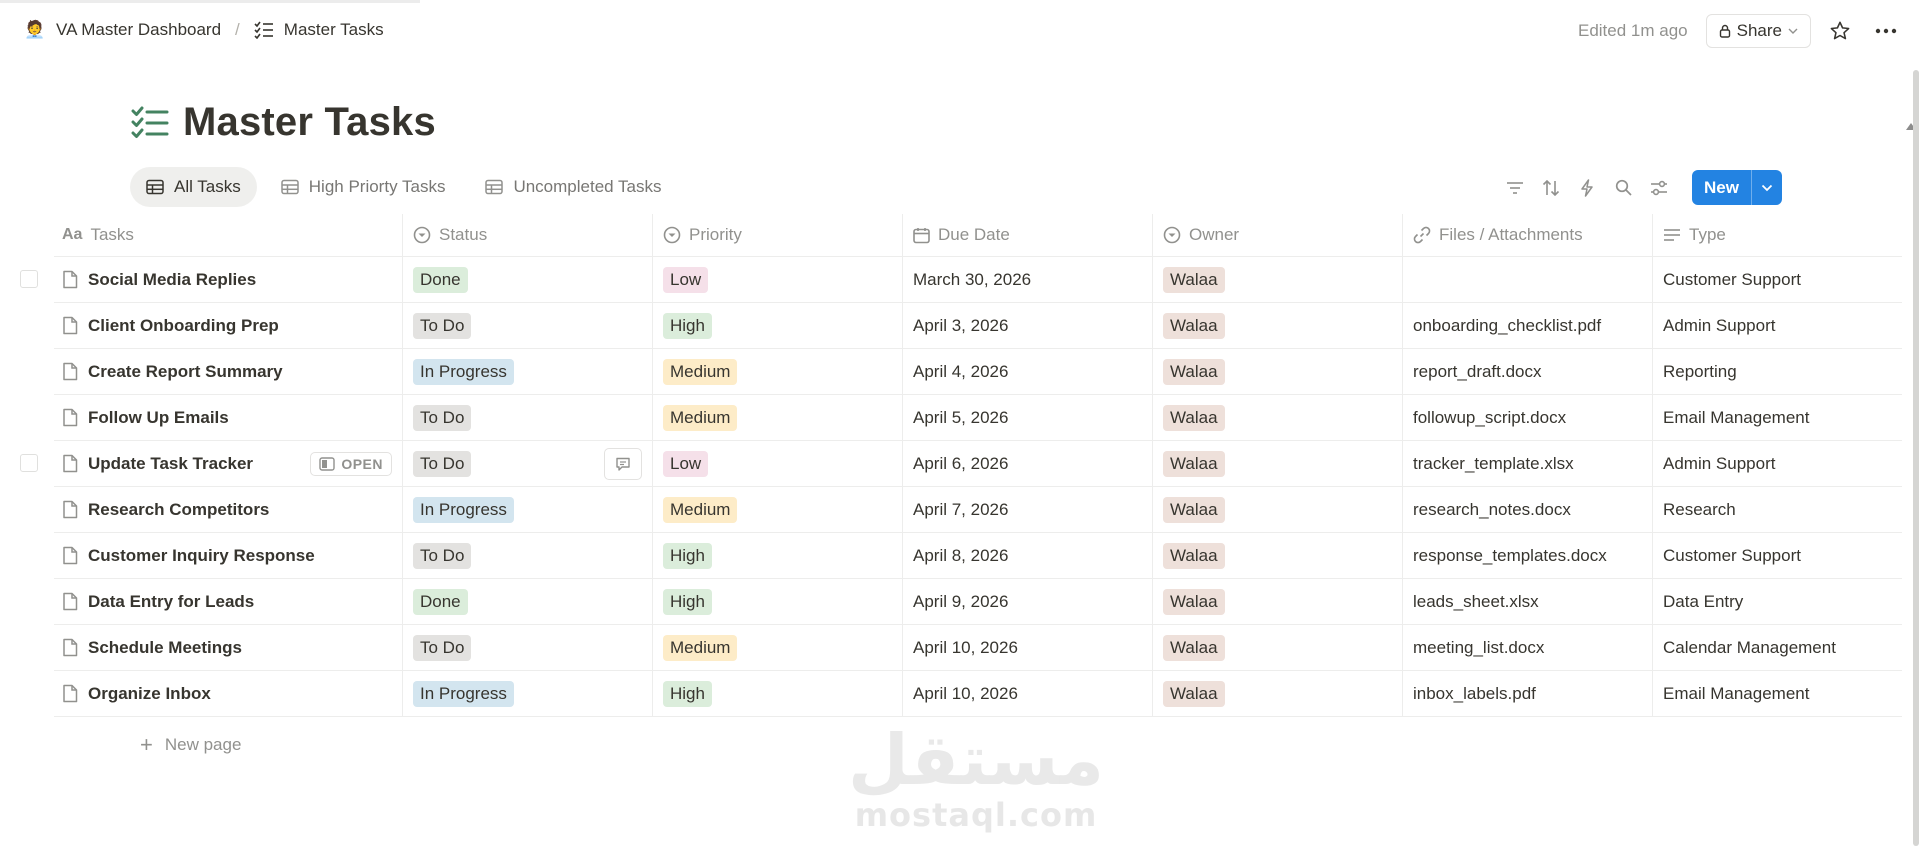 The image size is (1919, 846). I want to click on tab-uncompleted-tasks: Uncompleted Tasks, so click(573, 187).